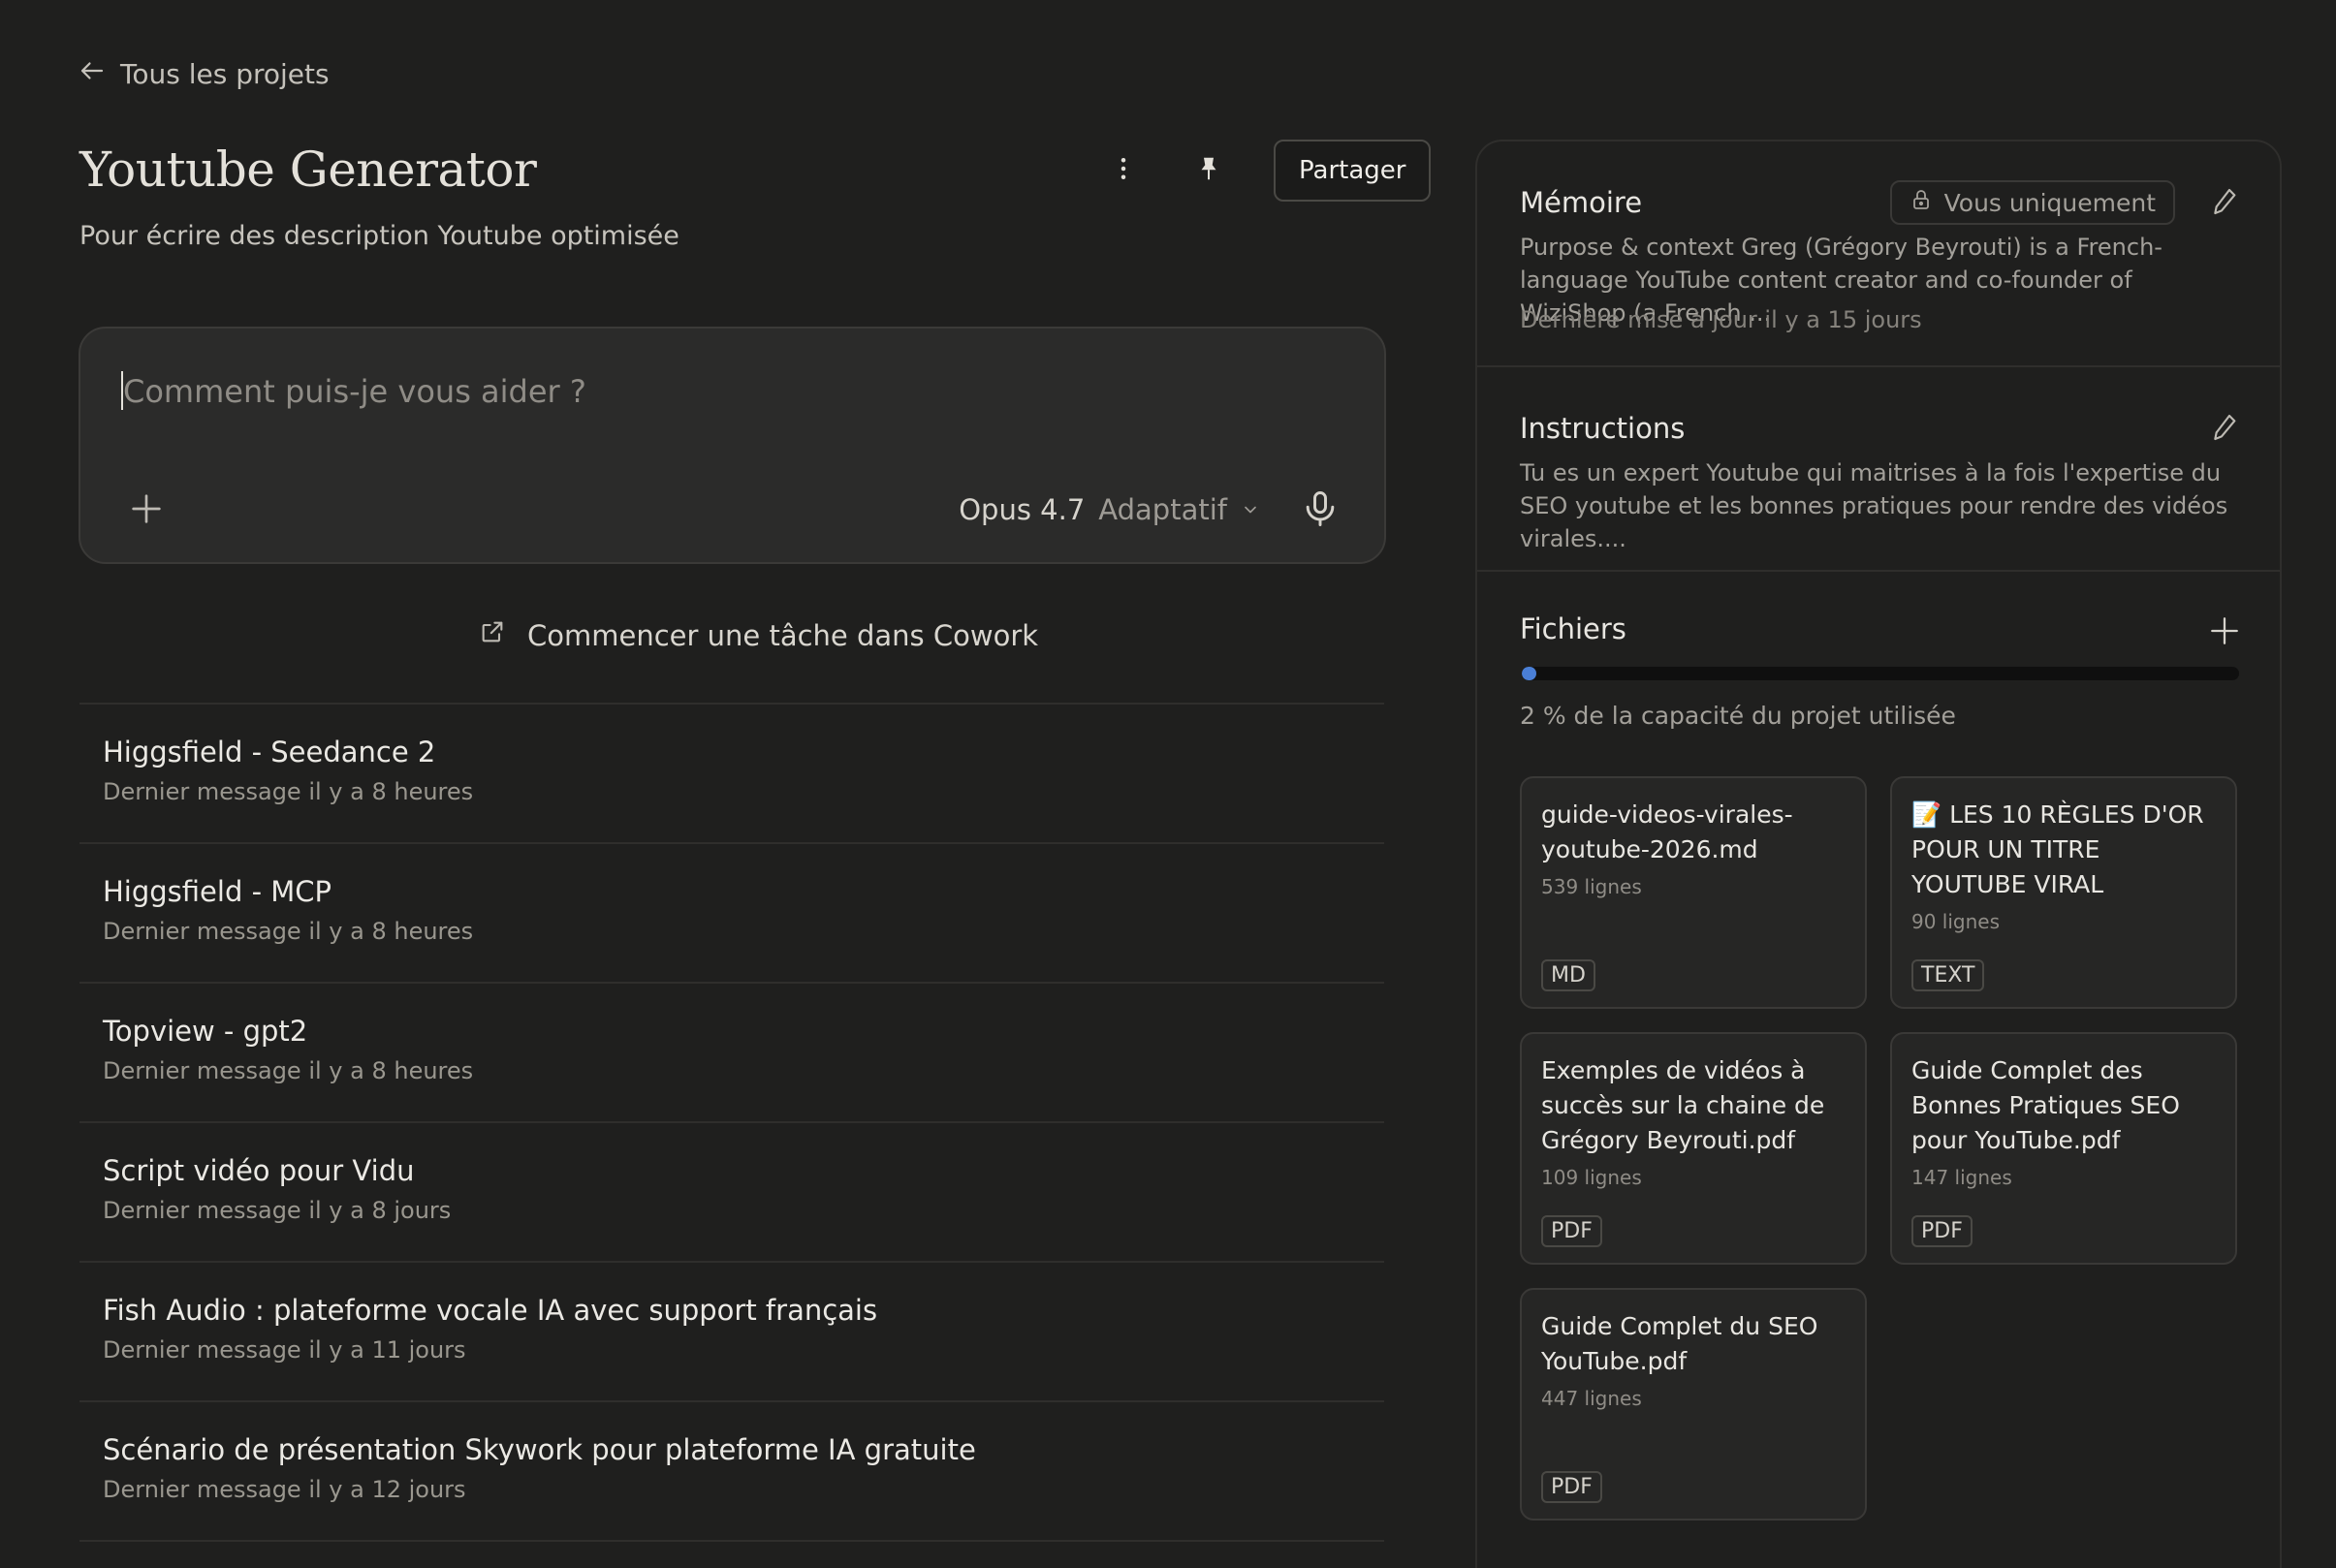 The image size is (2336, 1568). I want to click on file-name: Guide Complet du SEO YouTube.pdf, so click(1679, 1344).